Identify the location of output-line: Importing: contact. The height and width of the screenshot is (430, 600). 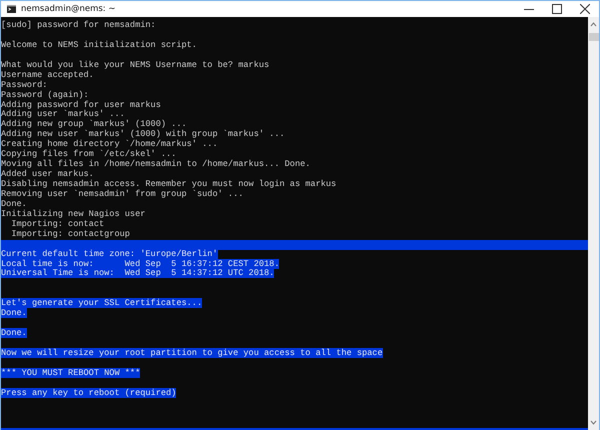
(57, 223).